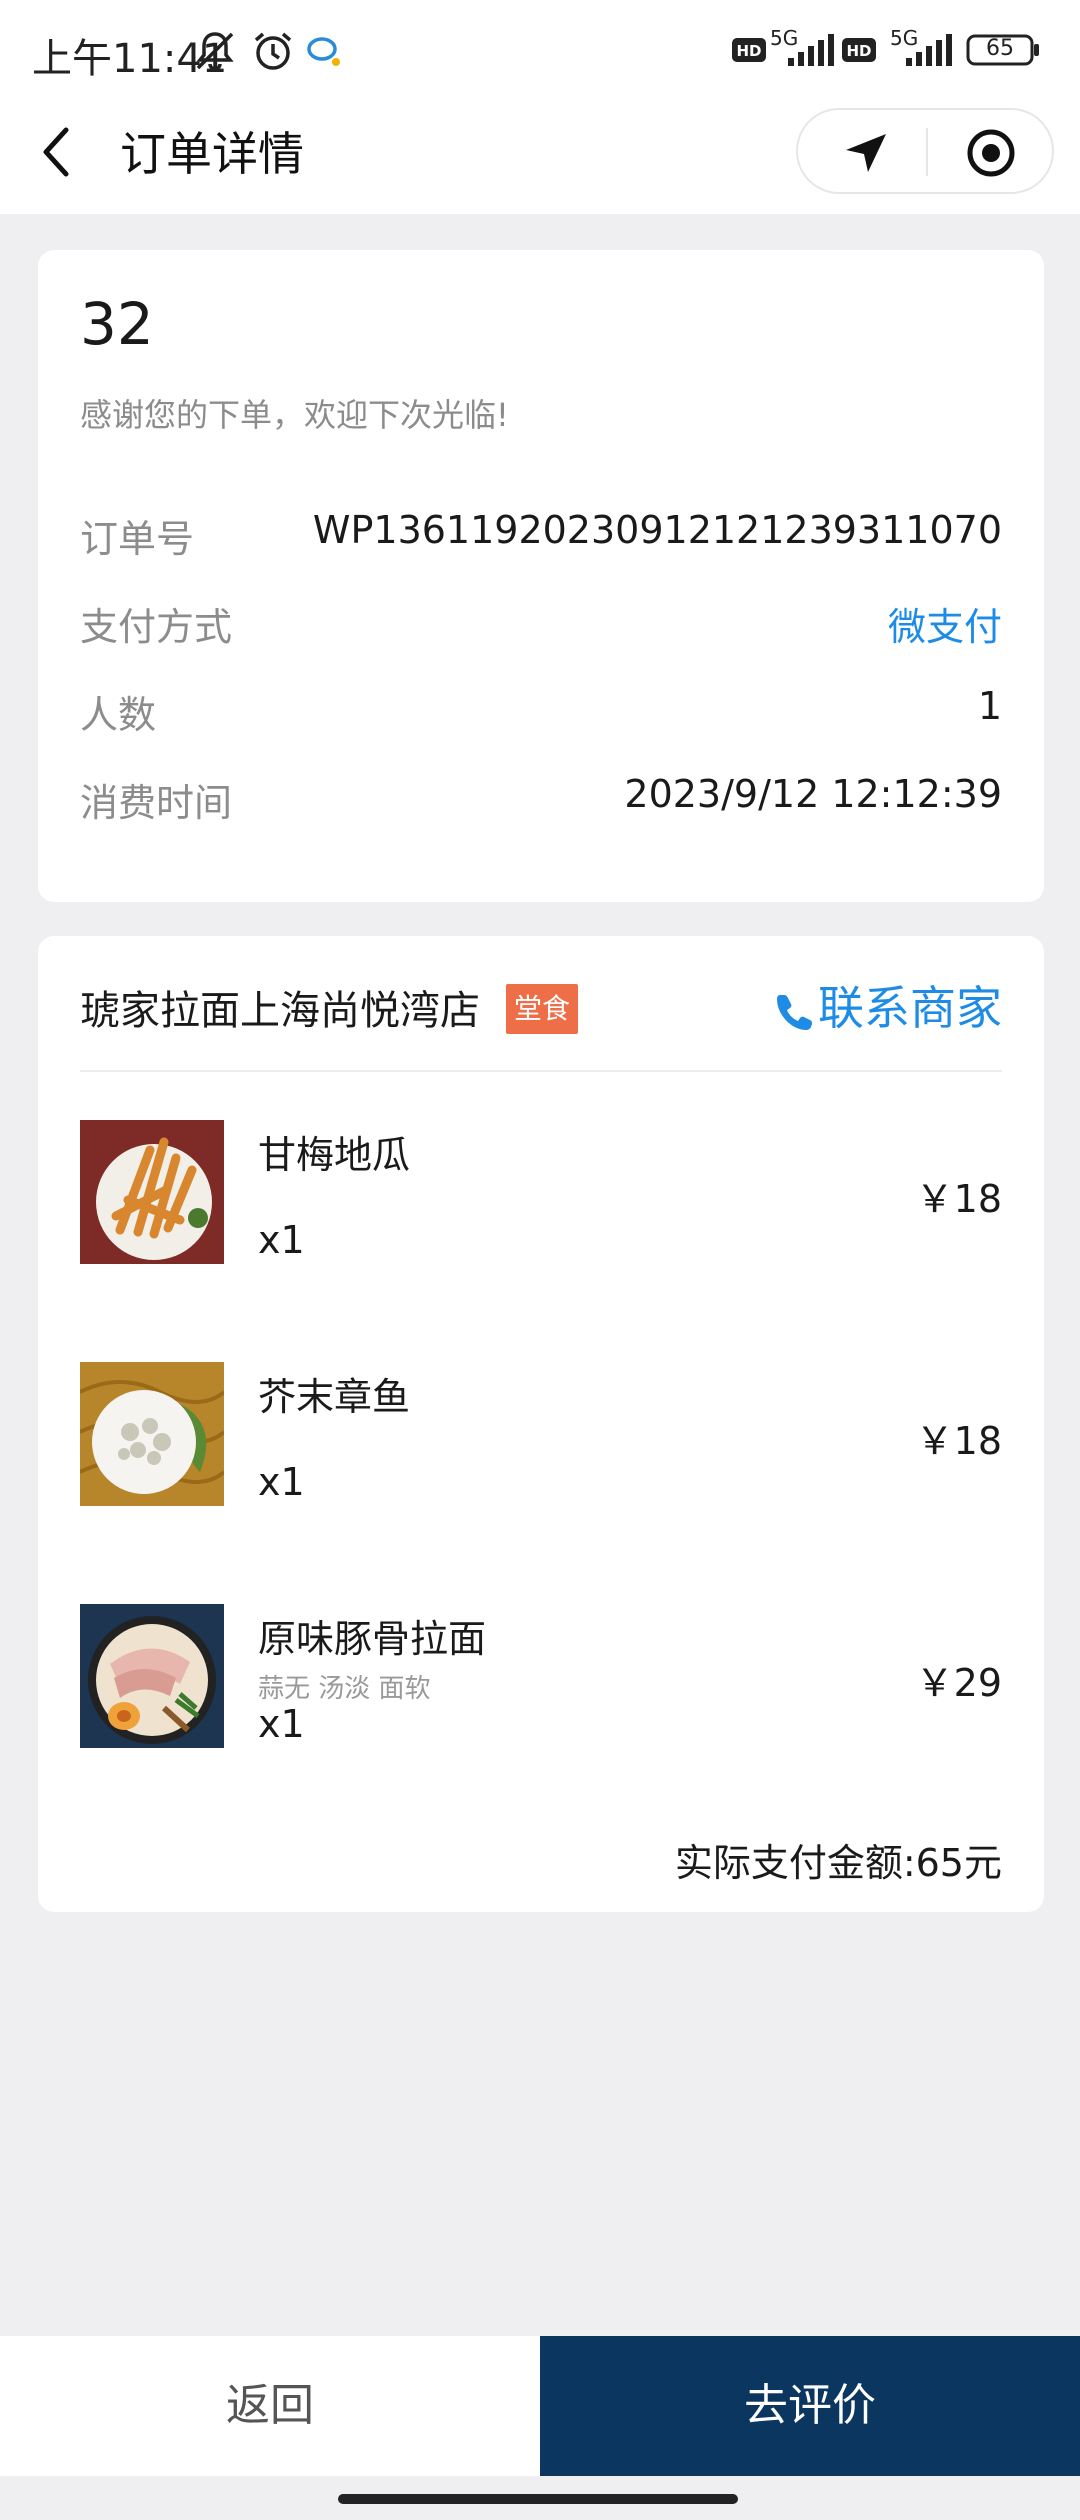  I want to click on chevron-left-icon, so click(56, 152).